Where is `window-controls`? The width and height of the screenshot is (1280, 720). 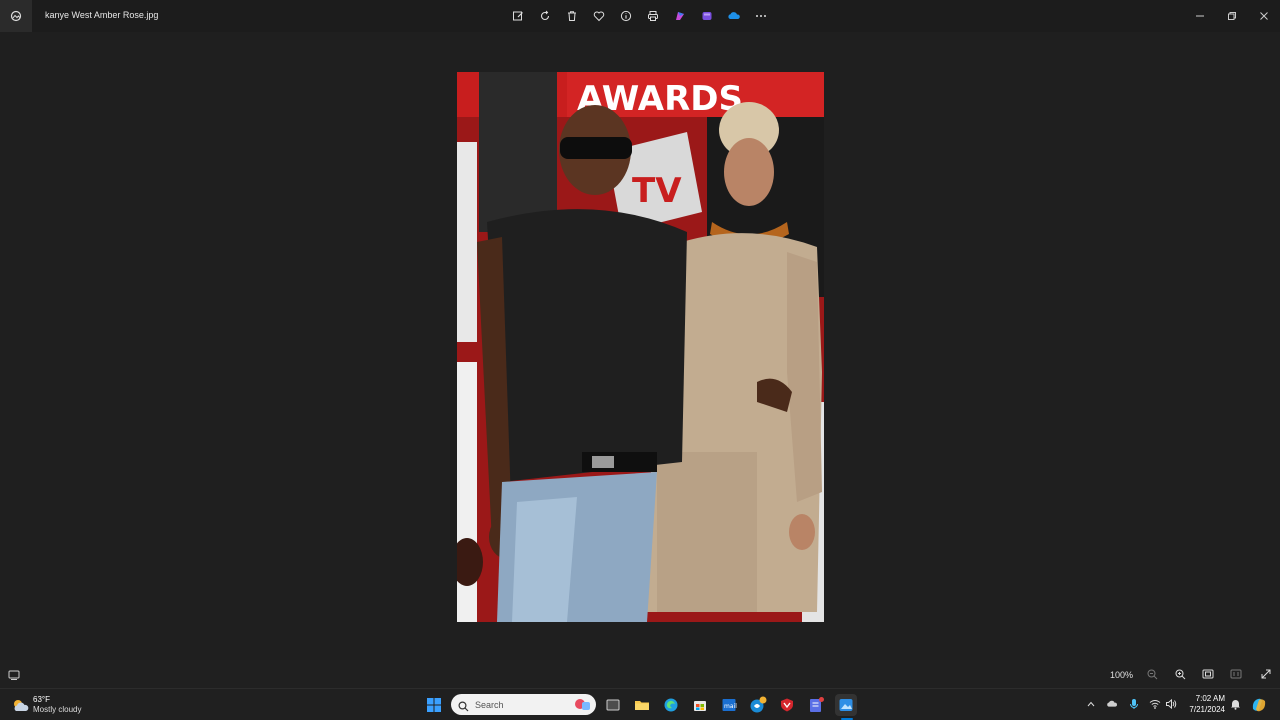 window-controls is located at coordinates (1232, 16).